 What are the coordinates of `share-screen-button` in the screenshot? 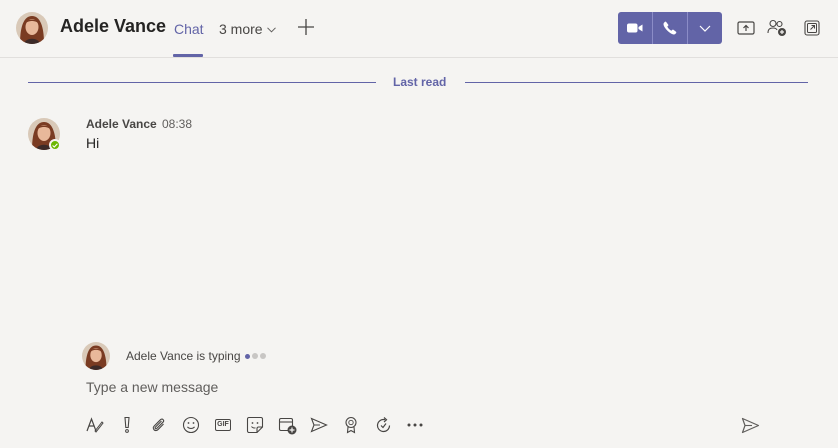 It's located at (746, 28).